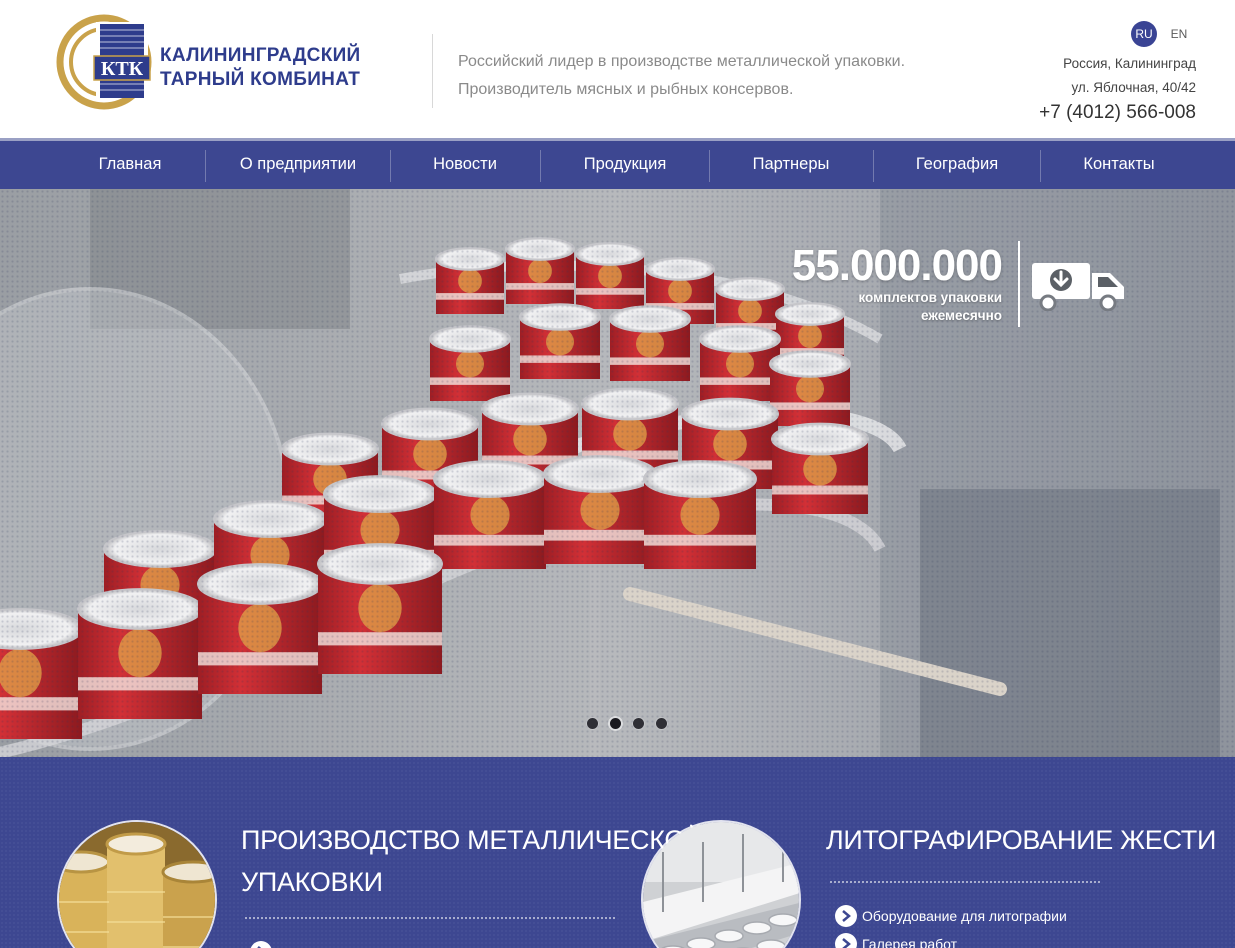 This screenshot has width=1235, height=948. What do you see at coordinates (1019, 284) in the screenshot?
I see `stat-divider` at bounding box center [1019, 284].